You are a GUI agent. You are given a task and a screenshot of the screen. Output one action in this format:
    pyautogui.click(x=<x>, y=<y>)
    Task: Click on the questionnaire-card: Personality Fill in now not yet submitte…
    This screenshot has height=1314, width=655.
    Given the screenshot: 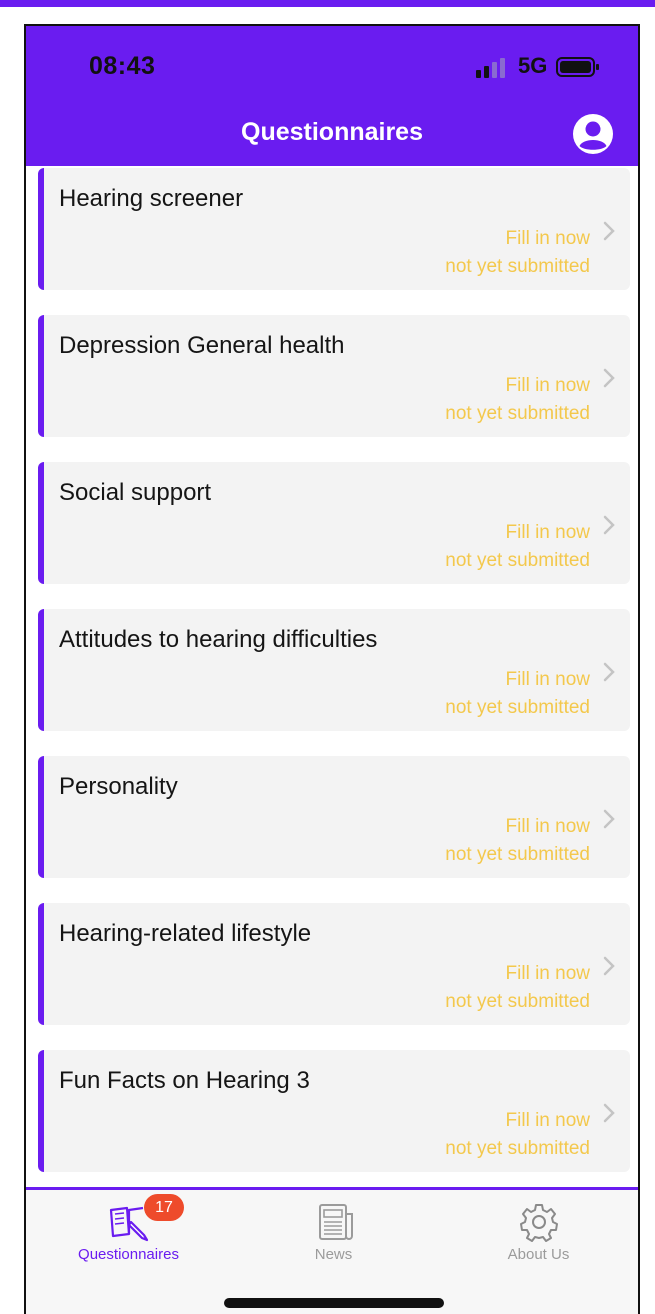 What is the action you would take?
    pyautogui.click(x=334, y=817)
    